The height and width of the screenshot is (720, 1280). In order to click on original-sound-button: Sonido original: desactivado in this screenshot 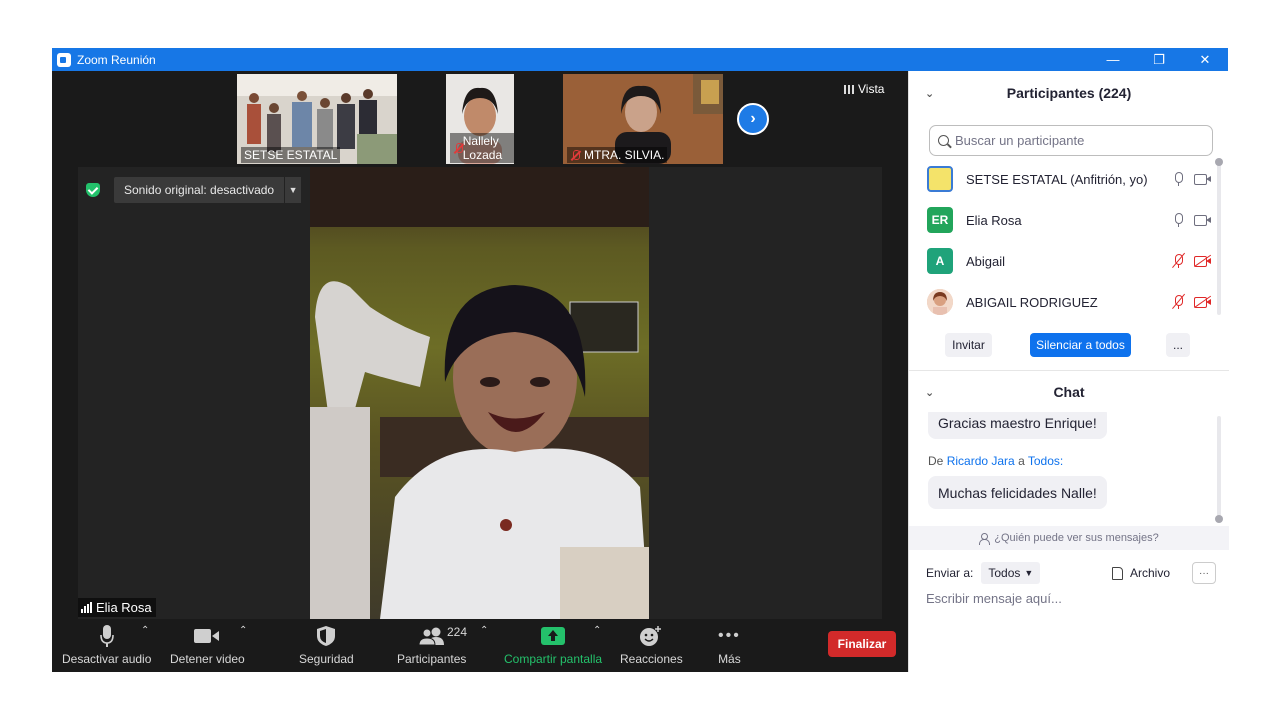, I will do `click(199, 190)`.